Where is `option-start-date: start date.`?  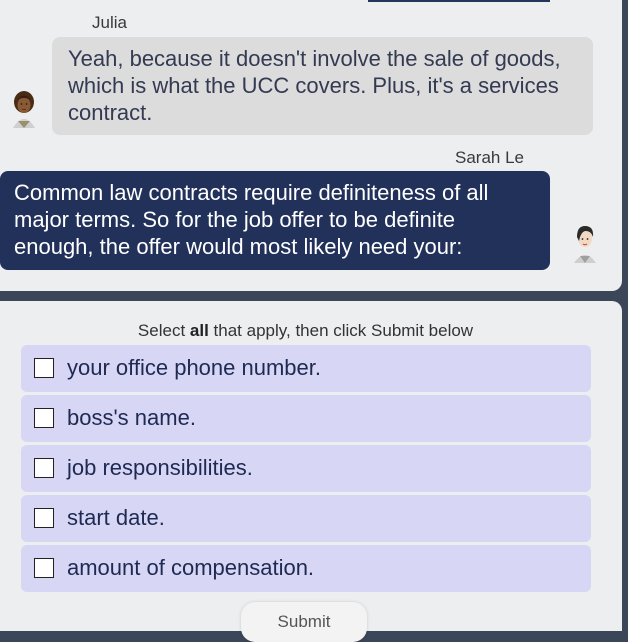 option-start-date: start date. is located at coordinates (306, 518).